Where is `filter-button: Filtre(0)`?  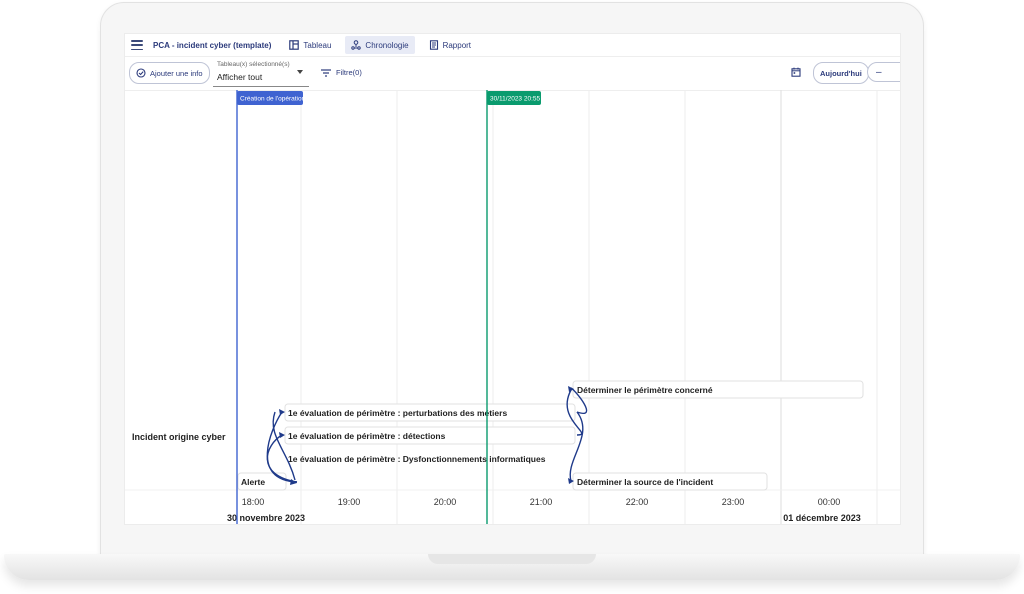
filter-button: Filtre(0) is located at coordinates (341, 72).